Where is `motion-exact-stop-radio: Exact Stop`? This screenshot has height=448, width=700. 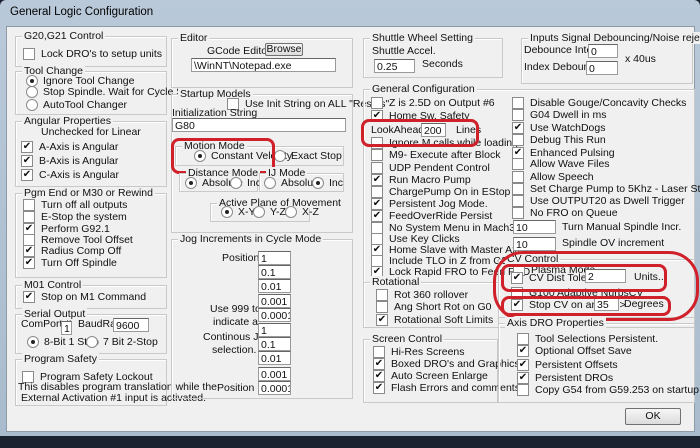
motion-exact-stop-radio: Exact Stop is located at coordinates (308, 155).